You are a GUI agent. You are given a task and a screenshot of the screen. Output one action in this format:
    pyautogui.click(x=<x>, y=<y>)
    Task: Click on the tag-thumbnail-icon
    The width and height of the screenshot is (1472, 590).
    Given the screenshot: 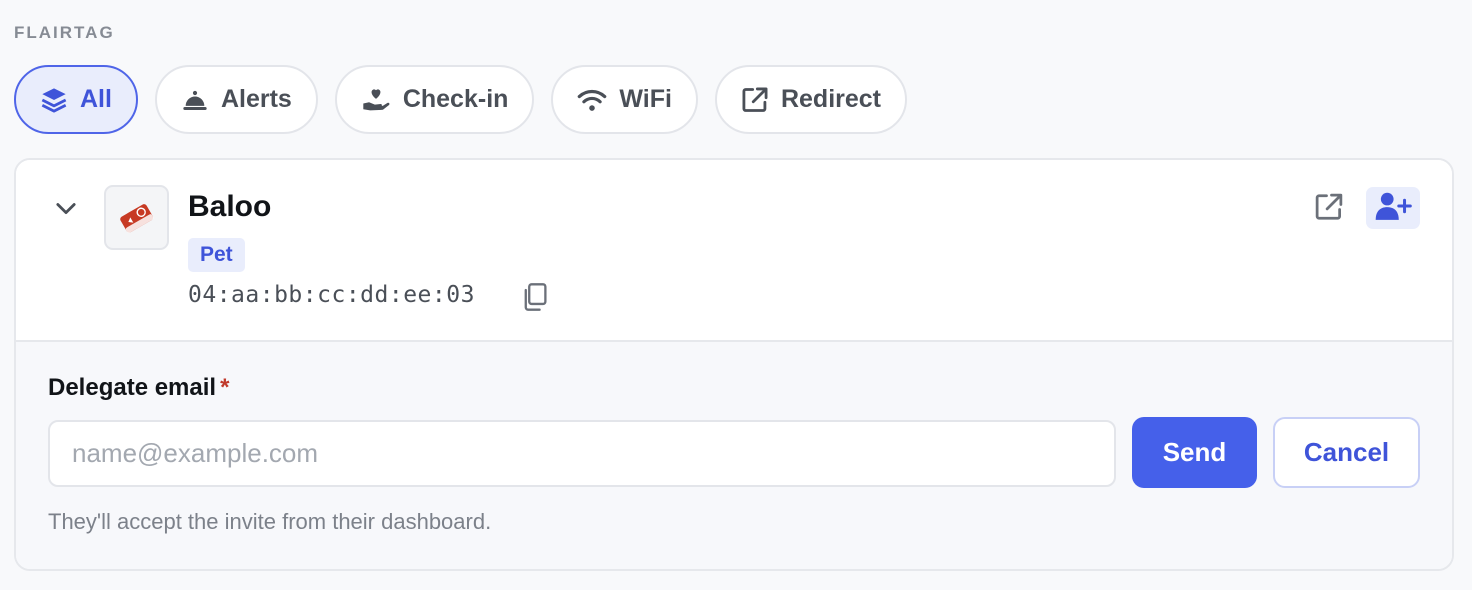 What is the action you would take?
    pyautogui.click(x=137, y=217)
    